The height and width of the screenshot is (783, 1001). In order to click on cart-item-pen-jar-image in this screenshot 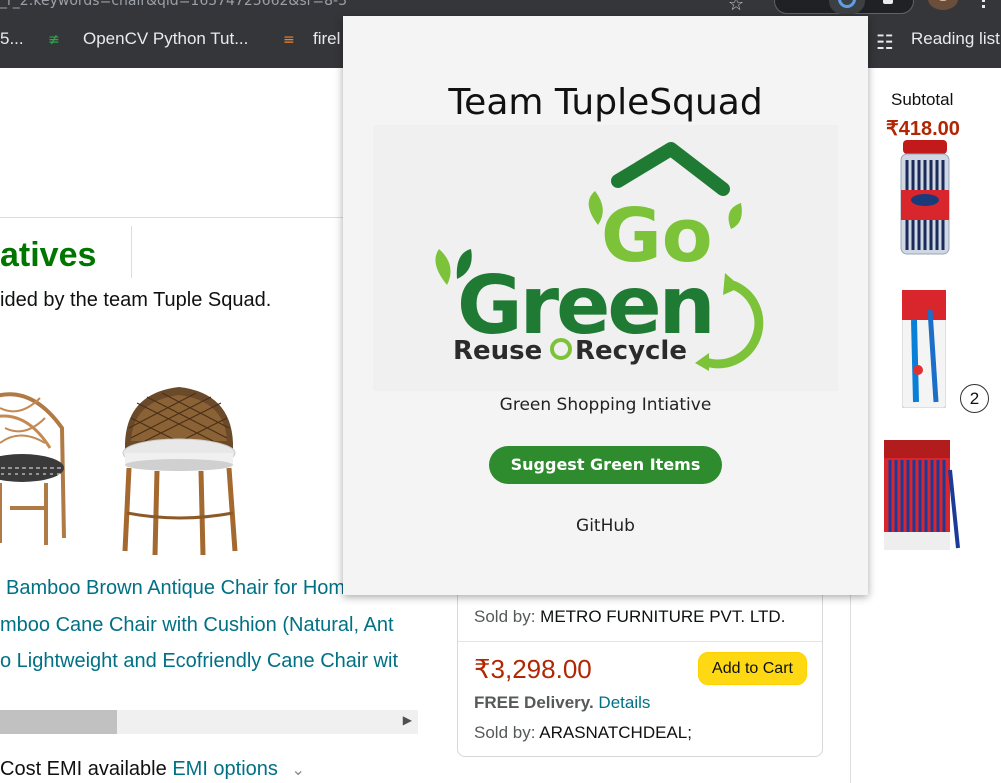, I will do `click(925, 199)`.